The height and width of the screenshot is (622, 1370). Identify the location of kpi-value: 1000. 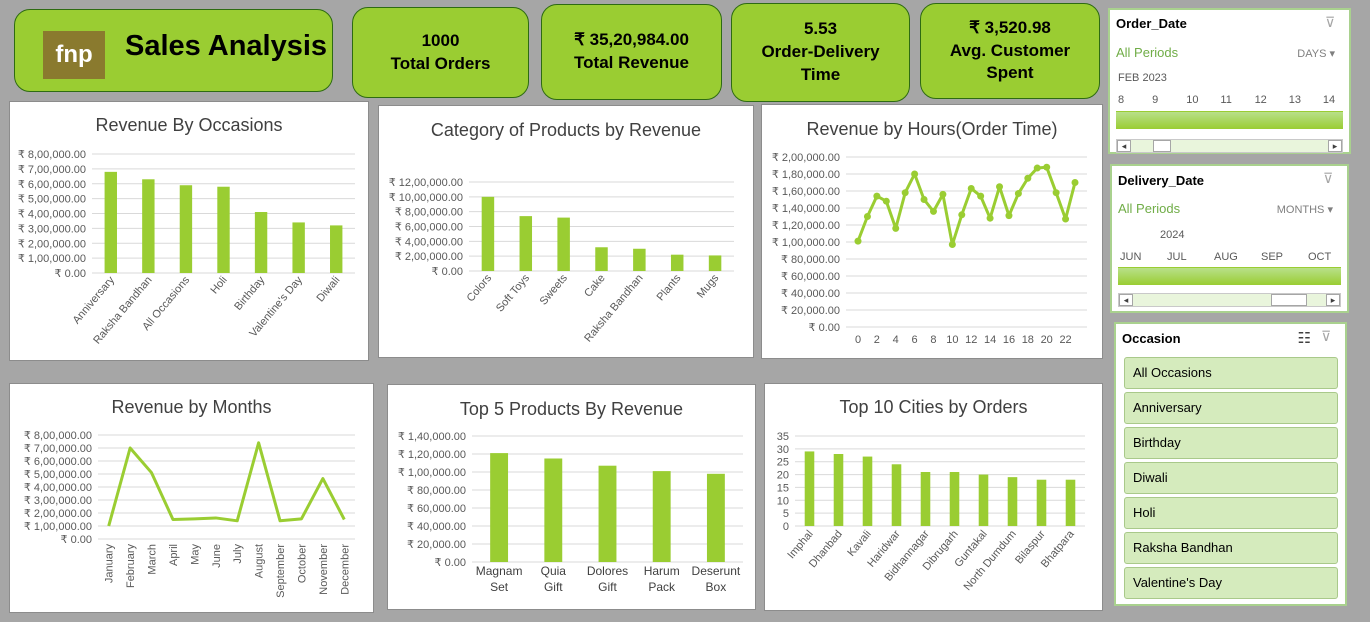
(440, 40).